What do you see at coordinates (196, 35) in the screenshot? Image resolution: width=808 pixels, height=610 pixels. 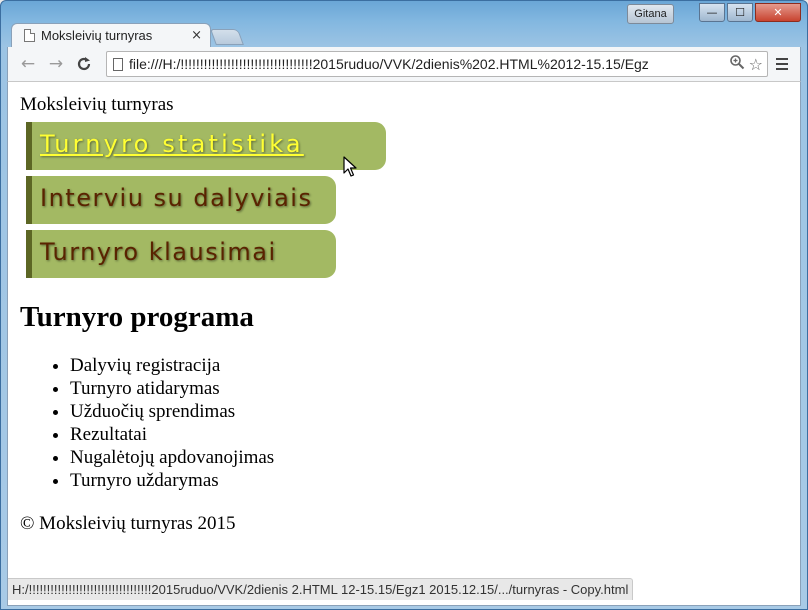 I see `tab-close-icon: ×` at bounding box center [196, 35].